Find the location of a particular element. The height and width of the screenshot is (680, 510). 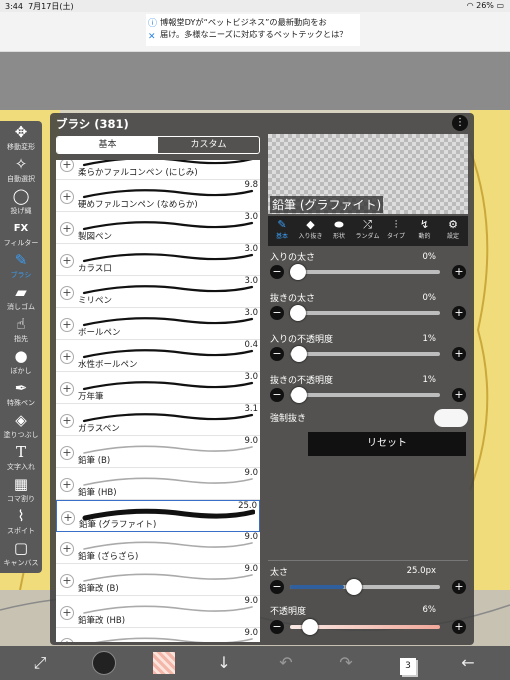

undo-icon: ↶ is located at coordinates (286, 663).